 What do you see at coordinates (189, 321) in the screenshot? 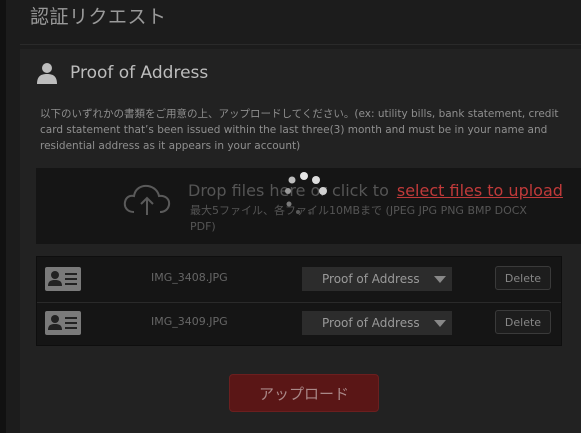
I see `file-name: IMG_3409.JPG` at bounding box center [189, 321].